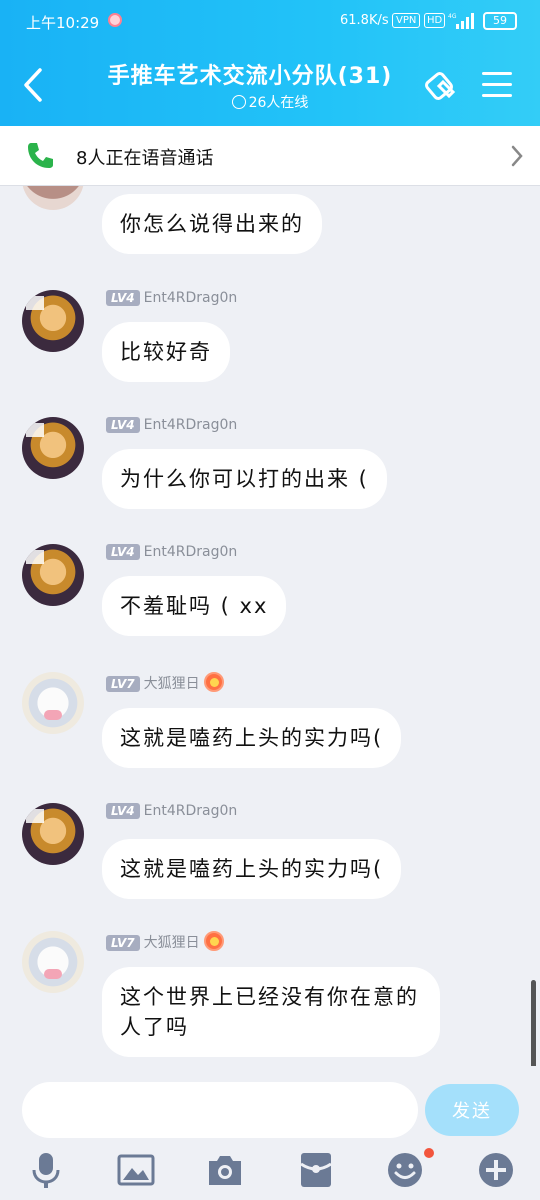  What do you see at coordinates (429, 1153) in the screenshot?
I see `notification-dot` at bounding box center [429, 1153].